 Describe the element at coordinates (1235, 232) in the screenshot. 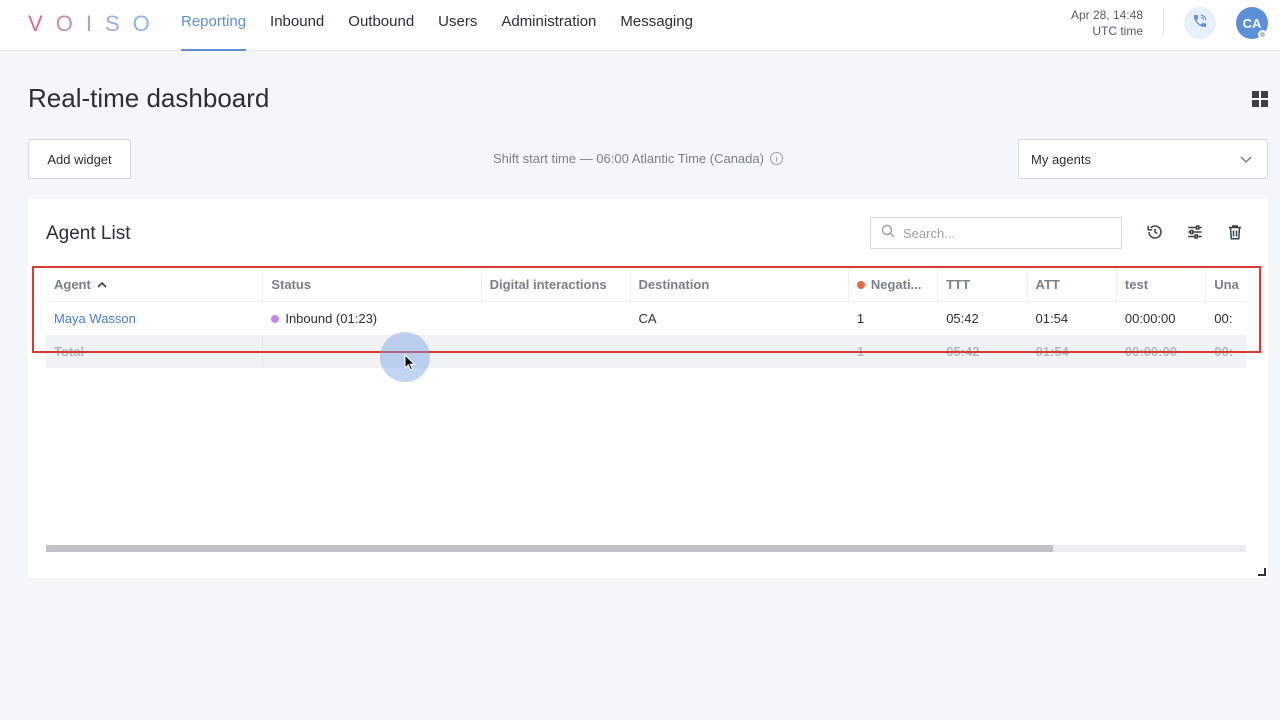

I see `trash-icon` at that location.